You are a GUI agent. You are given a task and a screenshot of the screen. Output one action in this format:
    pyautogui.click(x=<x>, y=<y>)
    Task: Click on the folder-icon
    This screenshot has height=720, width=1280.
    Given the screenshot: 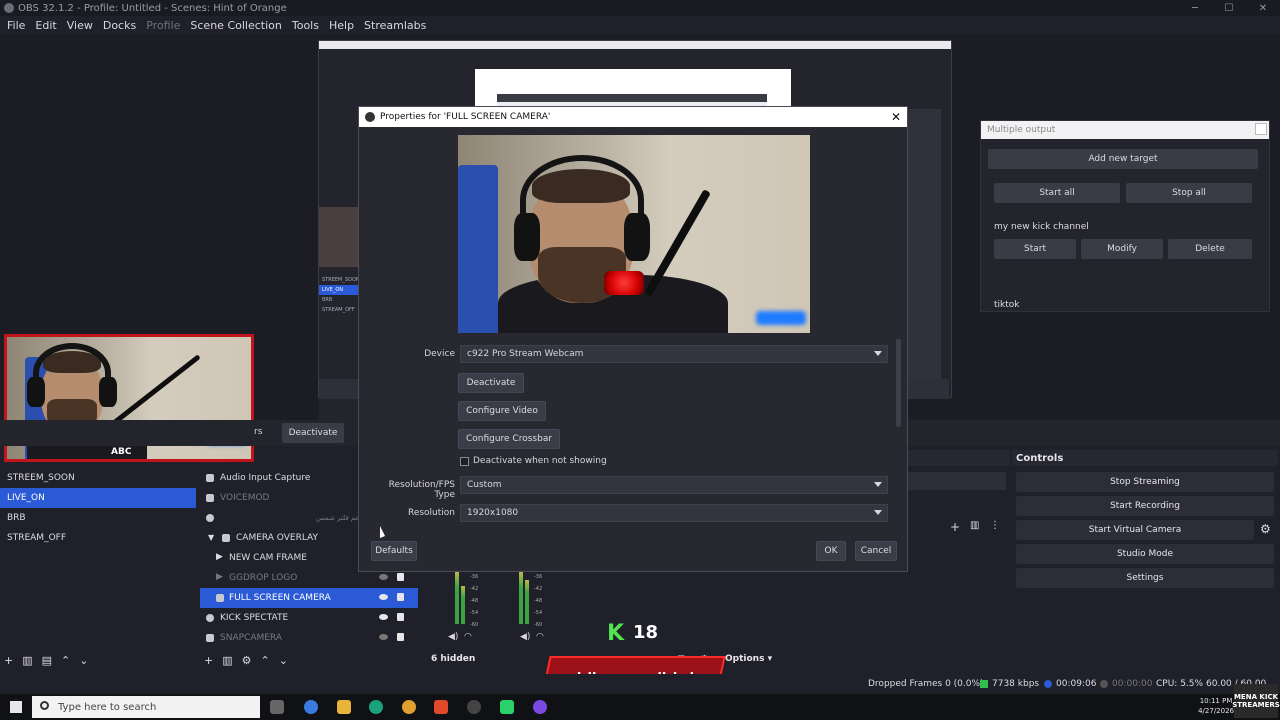 What is the action you would take?
    pyautogui.click(x=344, y=707)
    